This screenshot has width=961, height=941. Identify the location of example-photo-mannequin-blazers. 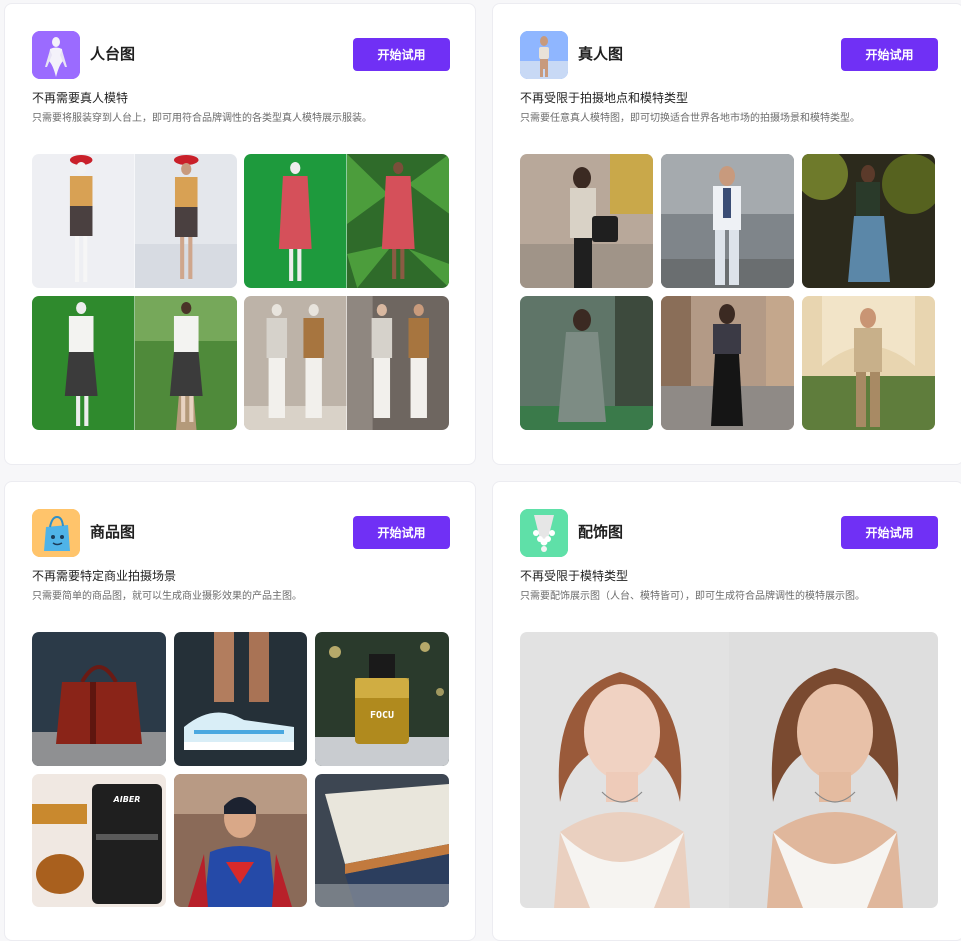
(346, 363).